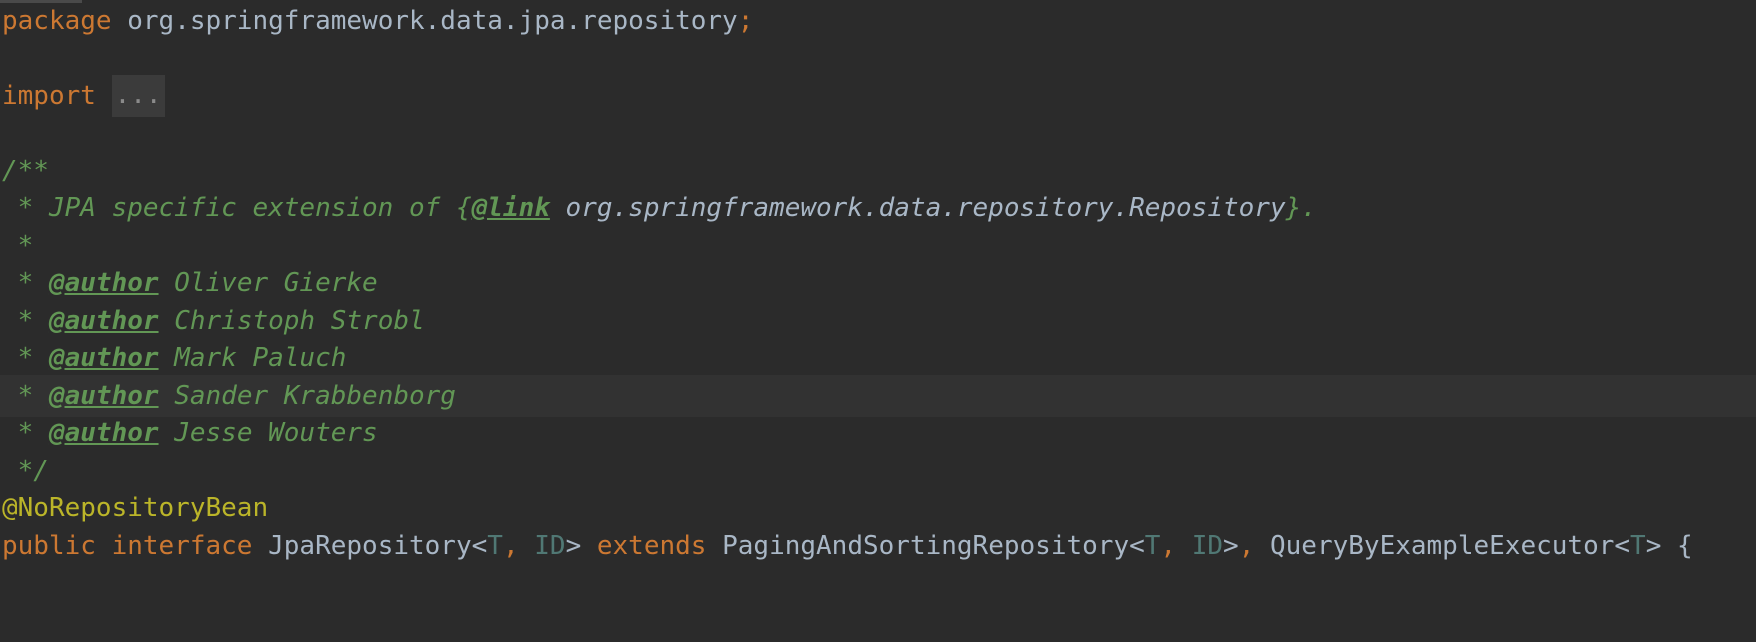  What do you see at coordinates (25, 171) in the screenshot?
I see `javadoc-open: /**` at bounding box center [25, 171].